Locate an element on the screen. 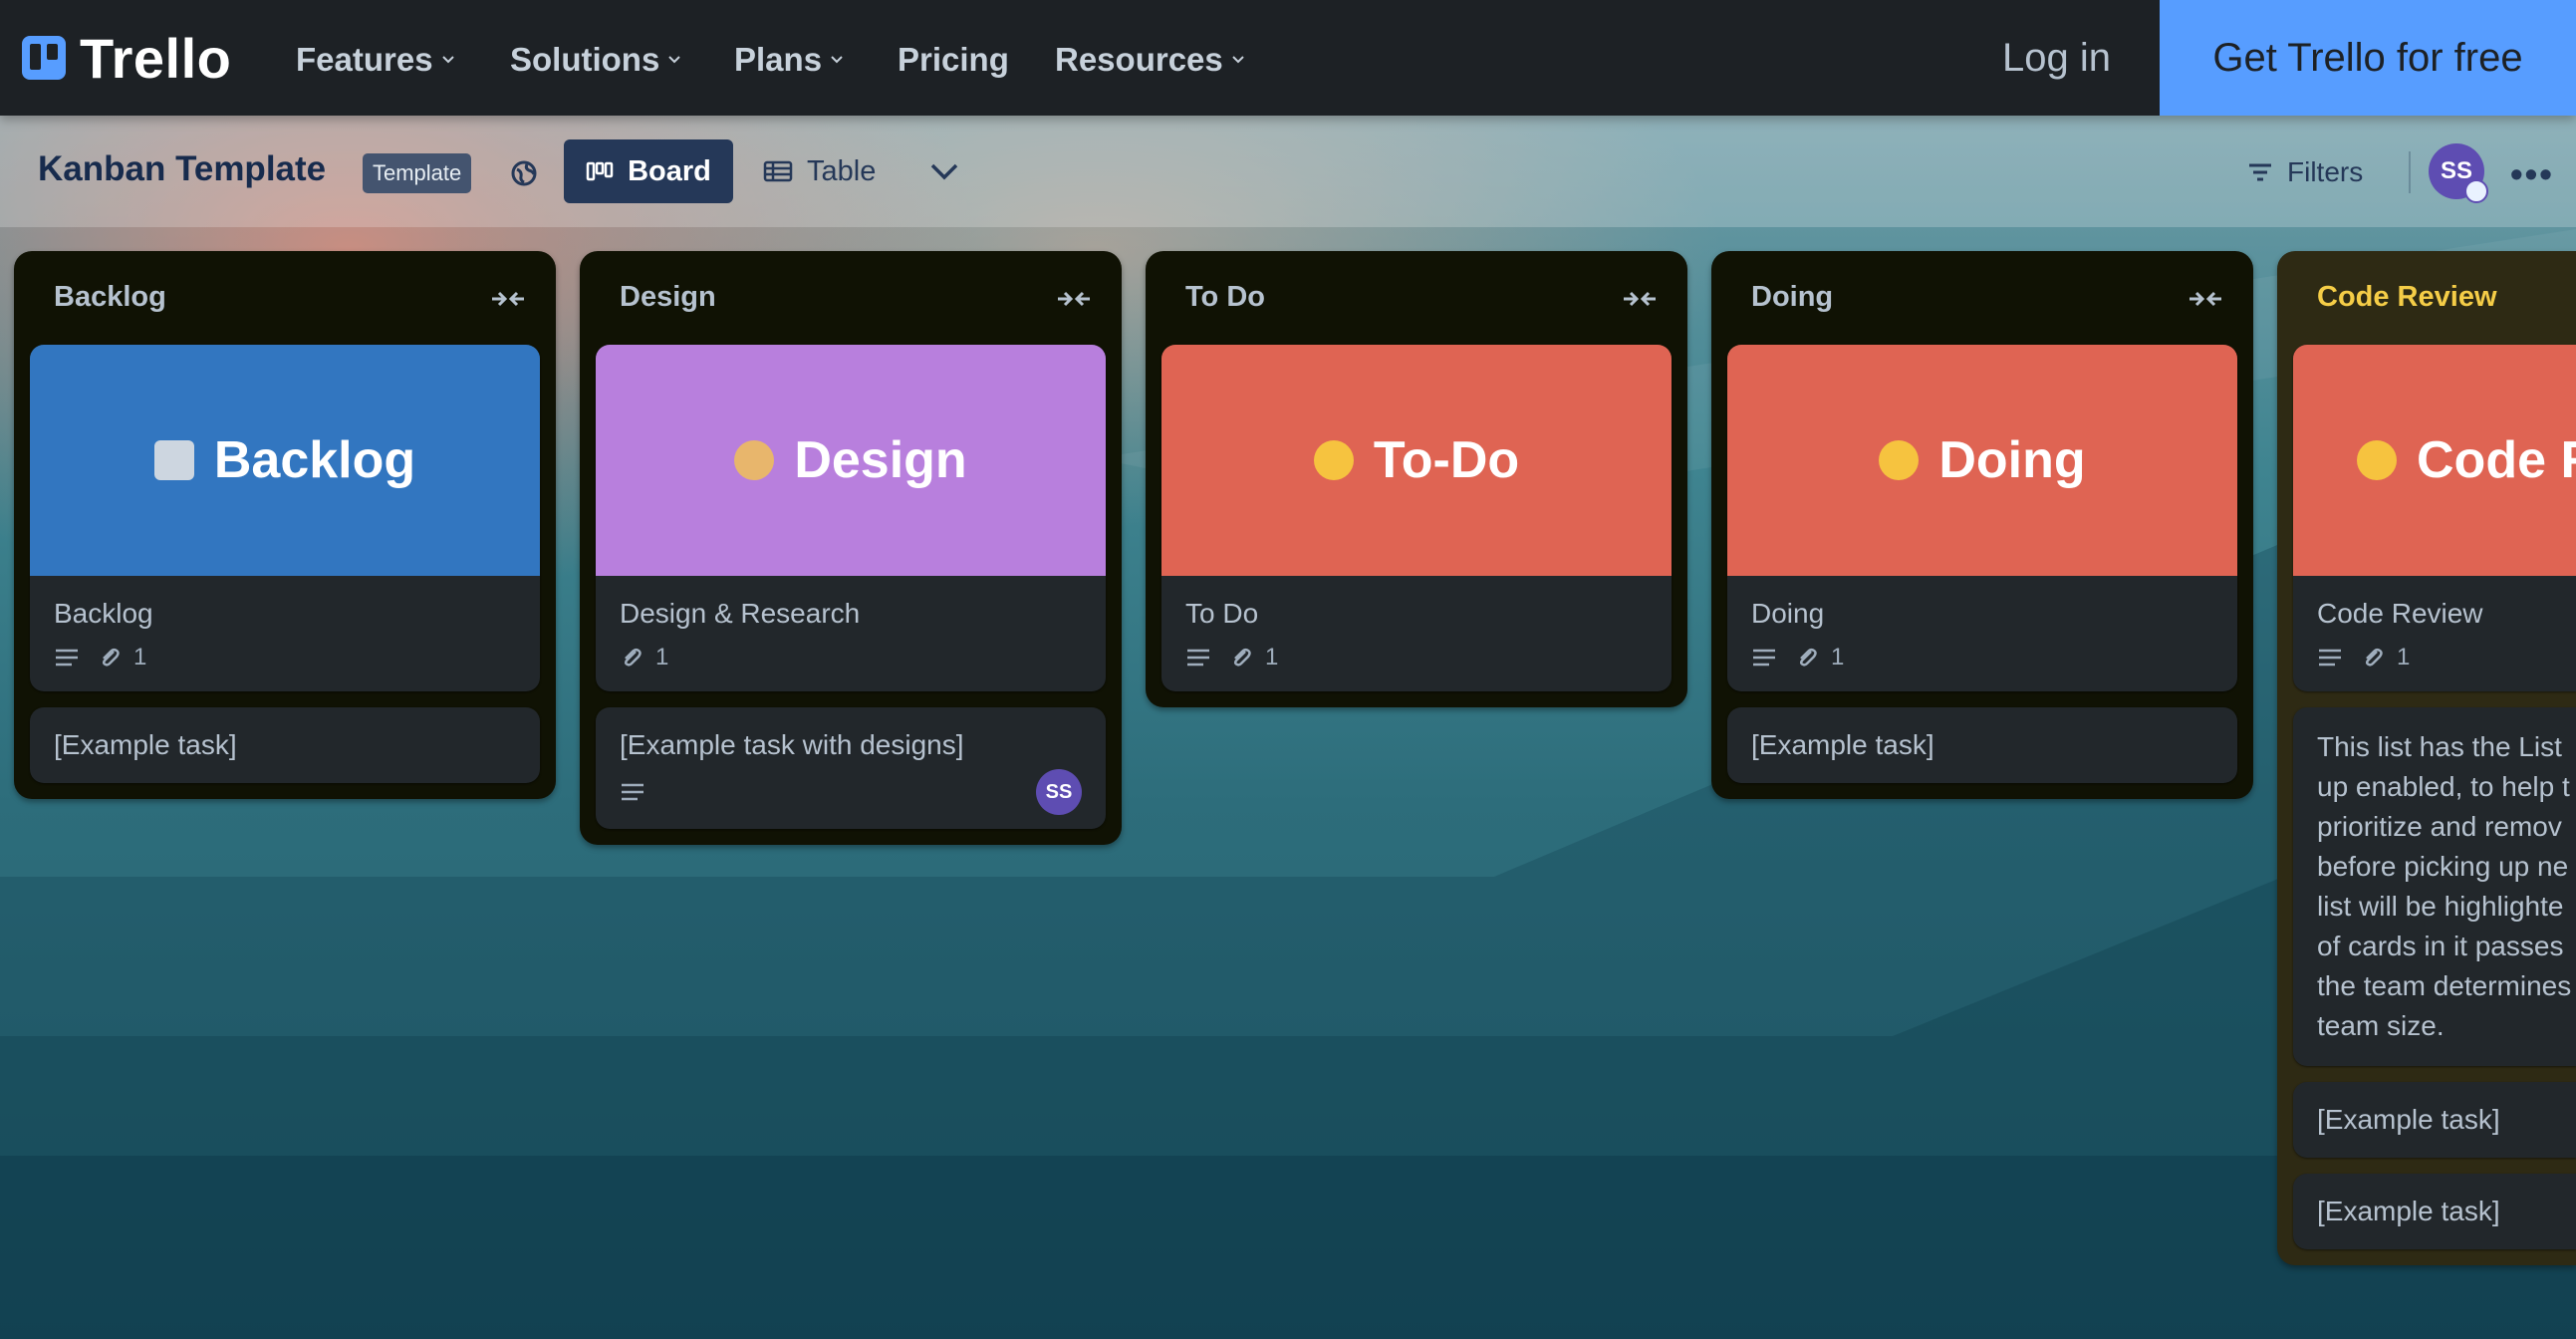 The width and height of the screenshot is (2576, 1339). list-card: Doing Doing 1 is located at coordinates (1982, 518).